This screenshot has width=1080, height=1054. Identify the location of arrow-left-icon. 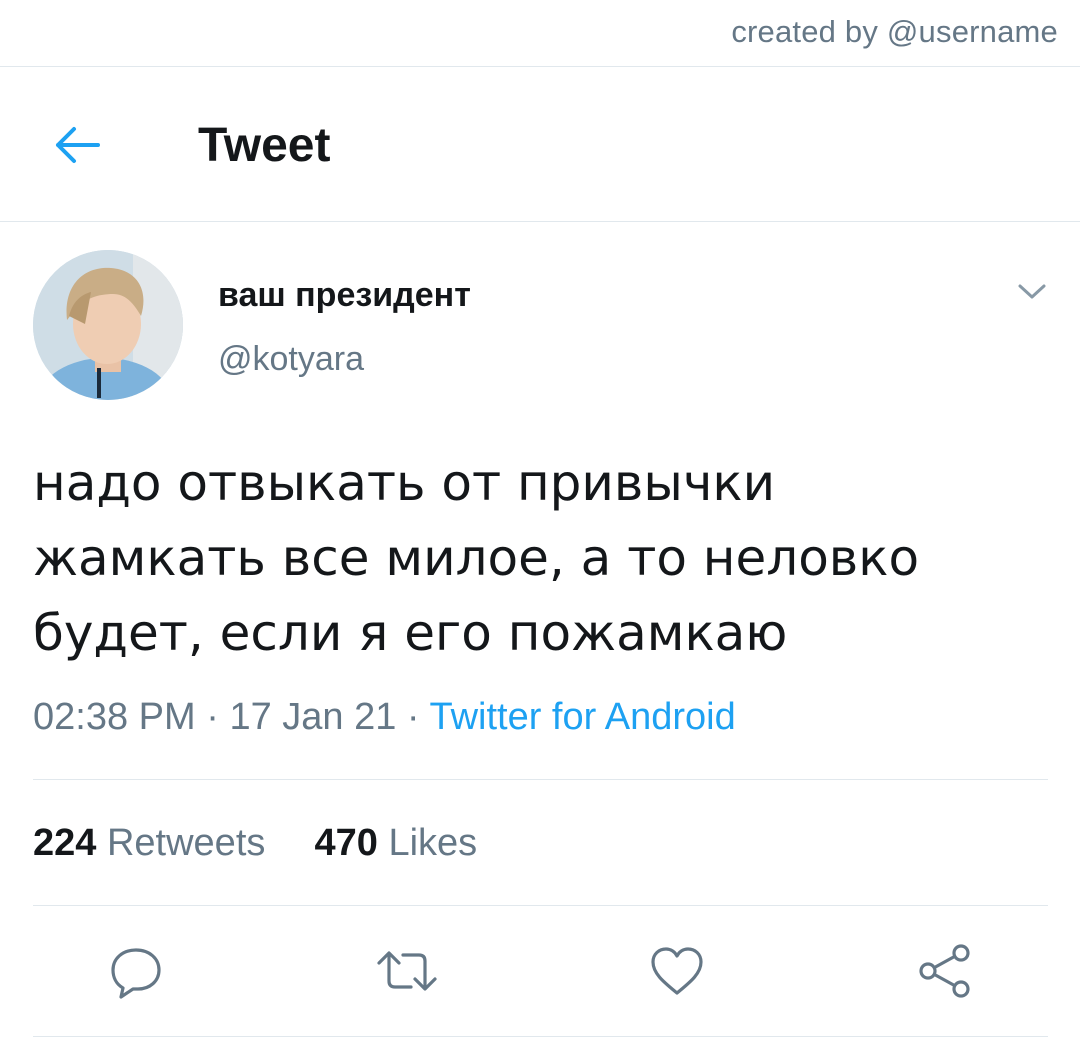
(78, 145).